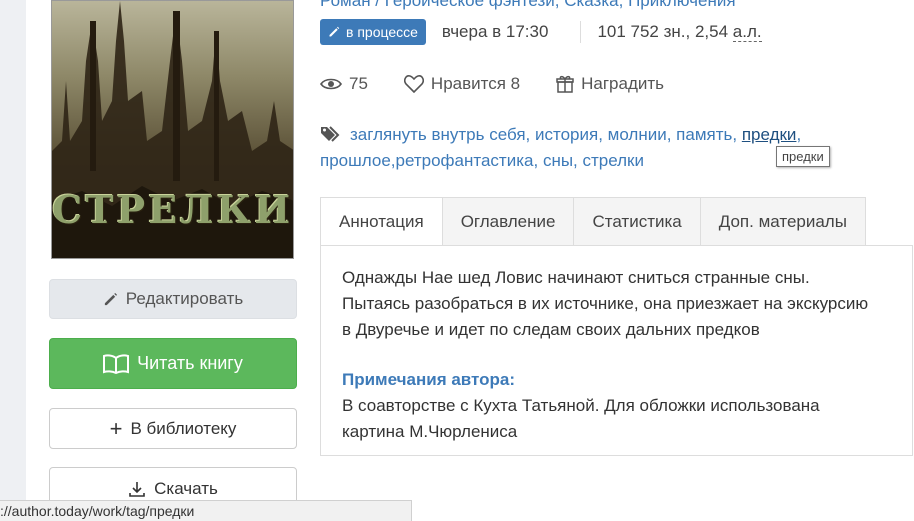 This screenshot has width=914, height=521. Describe the element at coordinates (358, 83) in the screenshot. I see `views-count: 75` at that location.